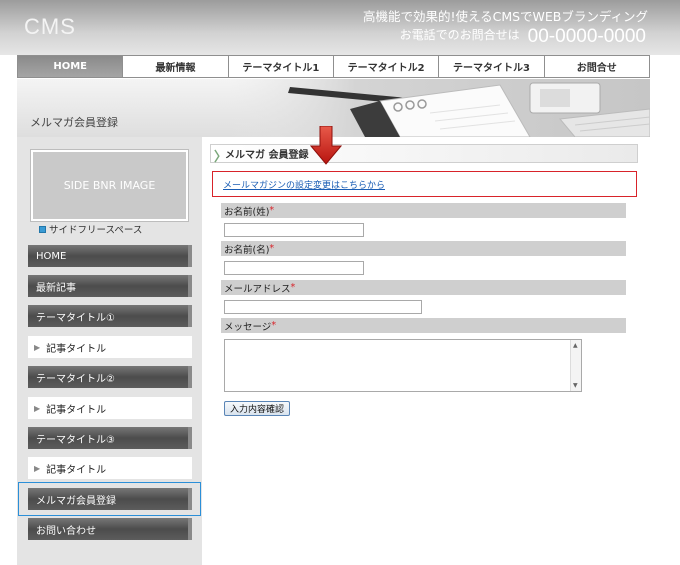  I want to click on message-label-text: メッセージ, so click(248, 327).